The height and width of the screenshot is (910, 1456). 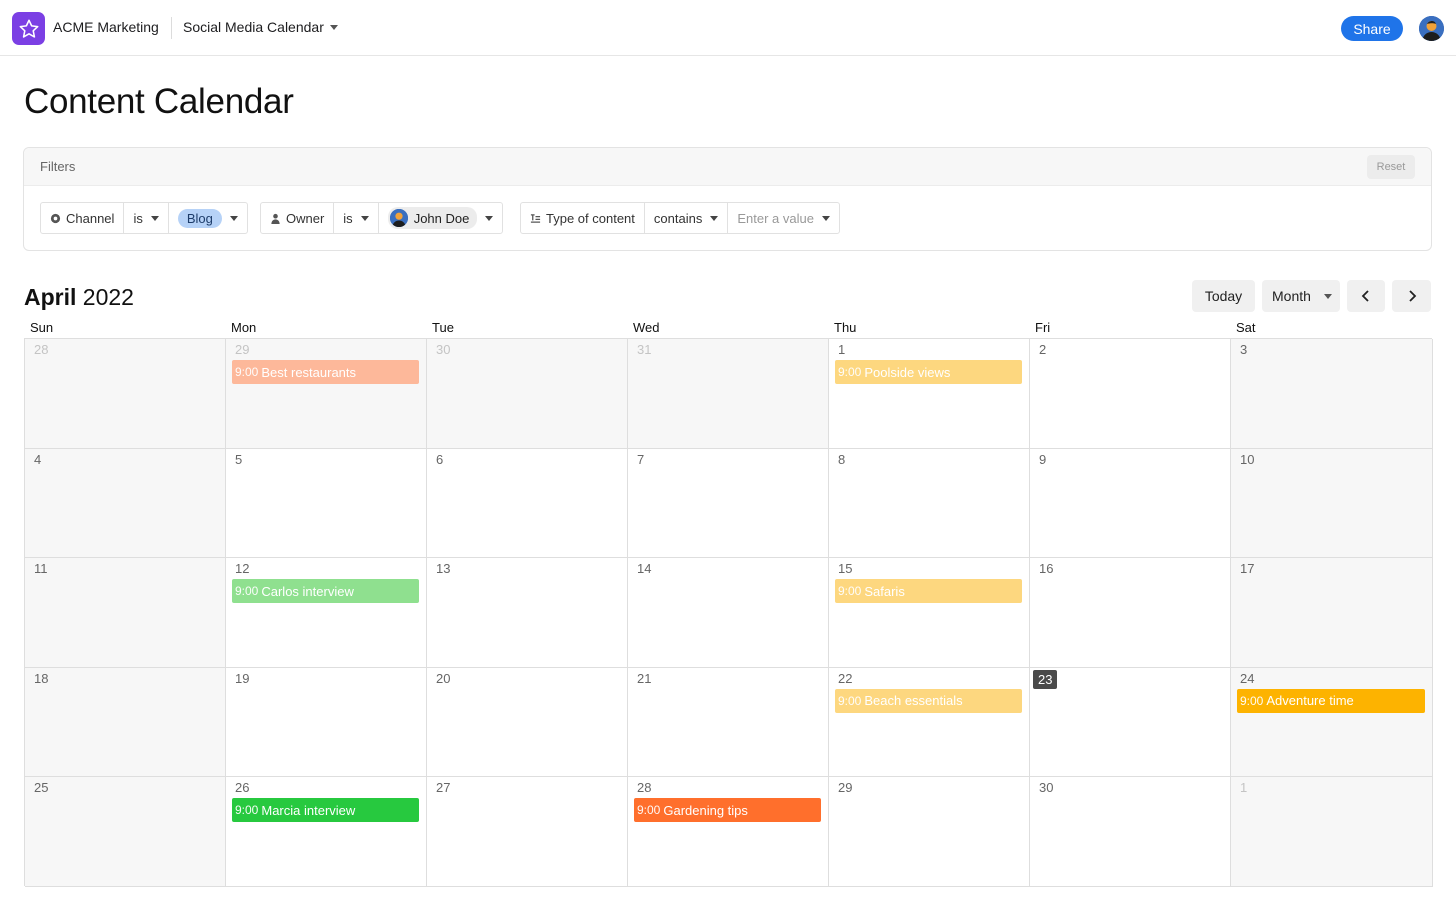 I want to click on event-title: Marcia interview, so click(x=308, y=810).